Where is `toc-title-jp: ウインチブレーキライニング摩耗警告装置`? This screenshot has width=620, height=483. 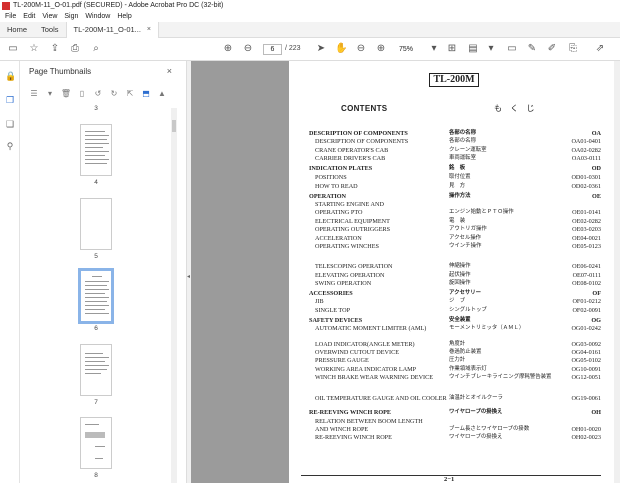
toc-title-jp: ウインチブレーキライニング摩耗警告装置 is located at coordinates (500, 377).